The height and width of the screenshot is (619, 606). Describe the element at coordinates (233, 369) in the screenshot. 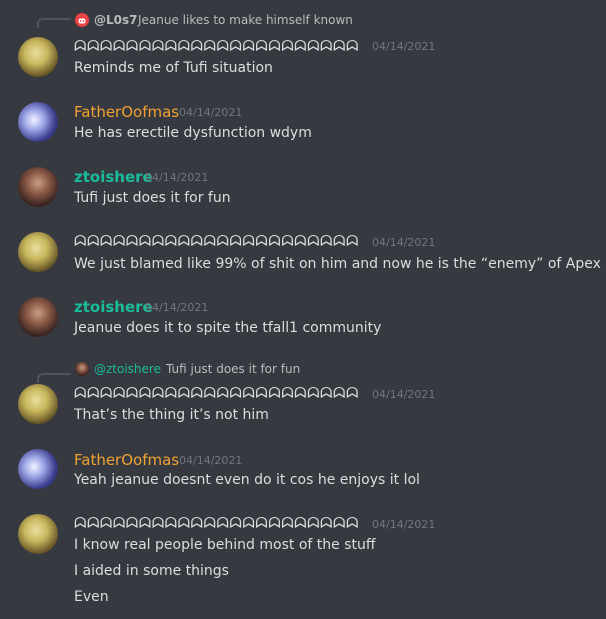

I see `reply-text: Tufi just does it for fun` at that location.